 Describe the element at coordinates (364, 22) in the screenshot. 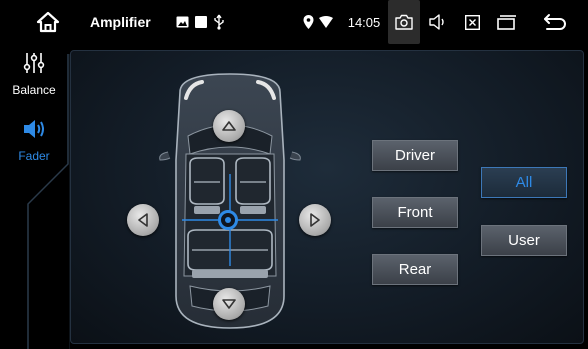

I see `clock: 14:05` at that location.